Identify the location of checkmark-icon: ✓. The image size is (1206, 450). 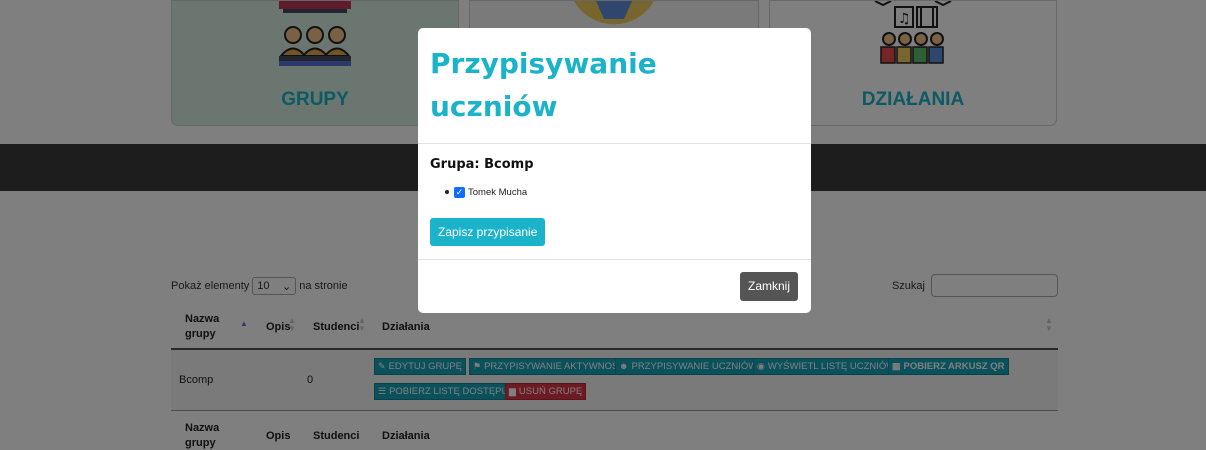
(459, 192).